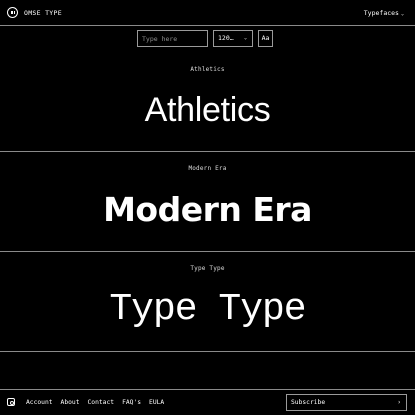  I want to click on subscribe-input, so click(339, 402).